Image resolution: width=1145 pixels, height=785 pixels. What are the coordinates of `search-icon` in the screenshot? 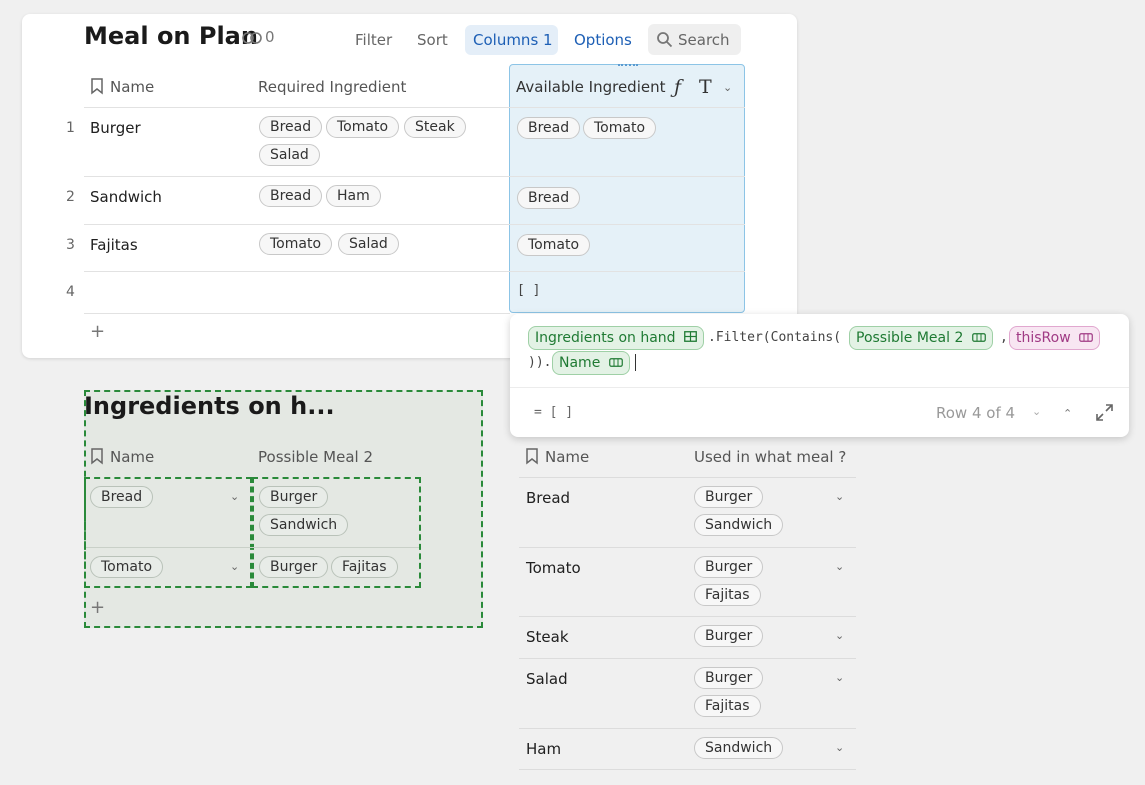 It's located at (664, 41).